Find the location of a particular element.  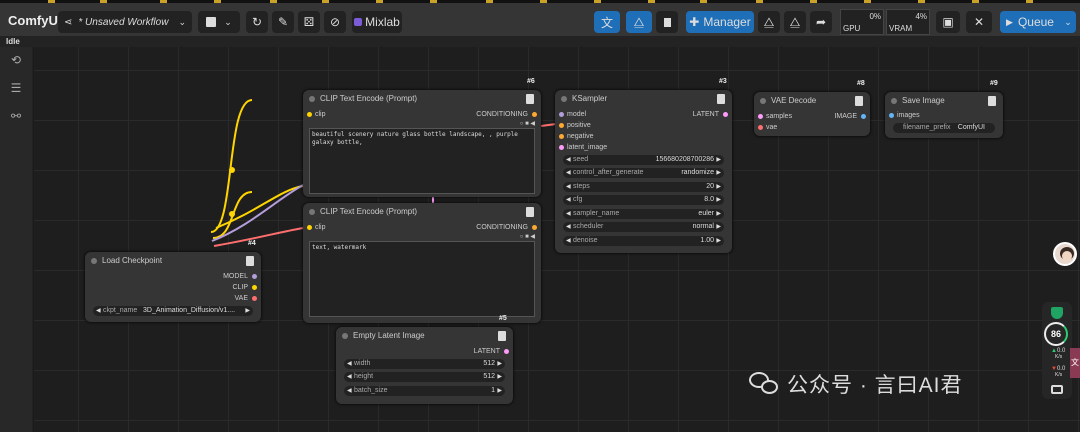

input-negative: negative is located at coordinates (576, 137).